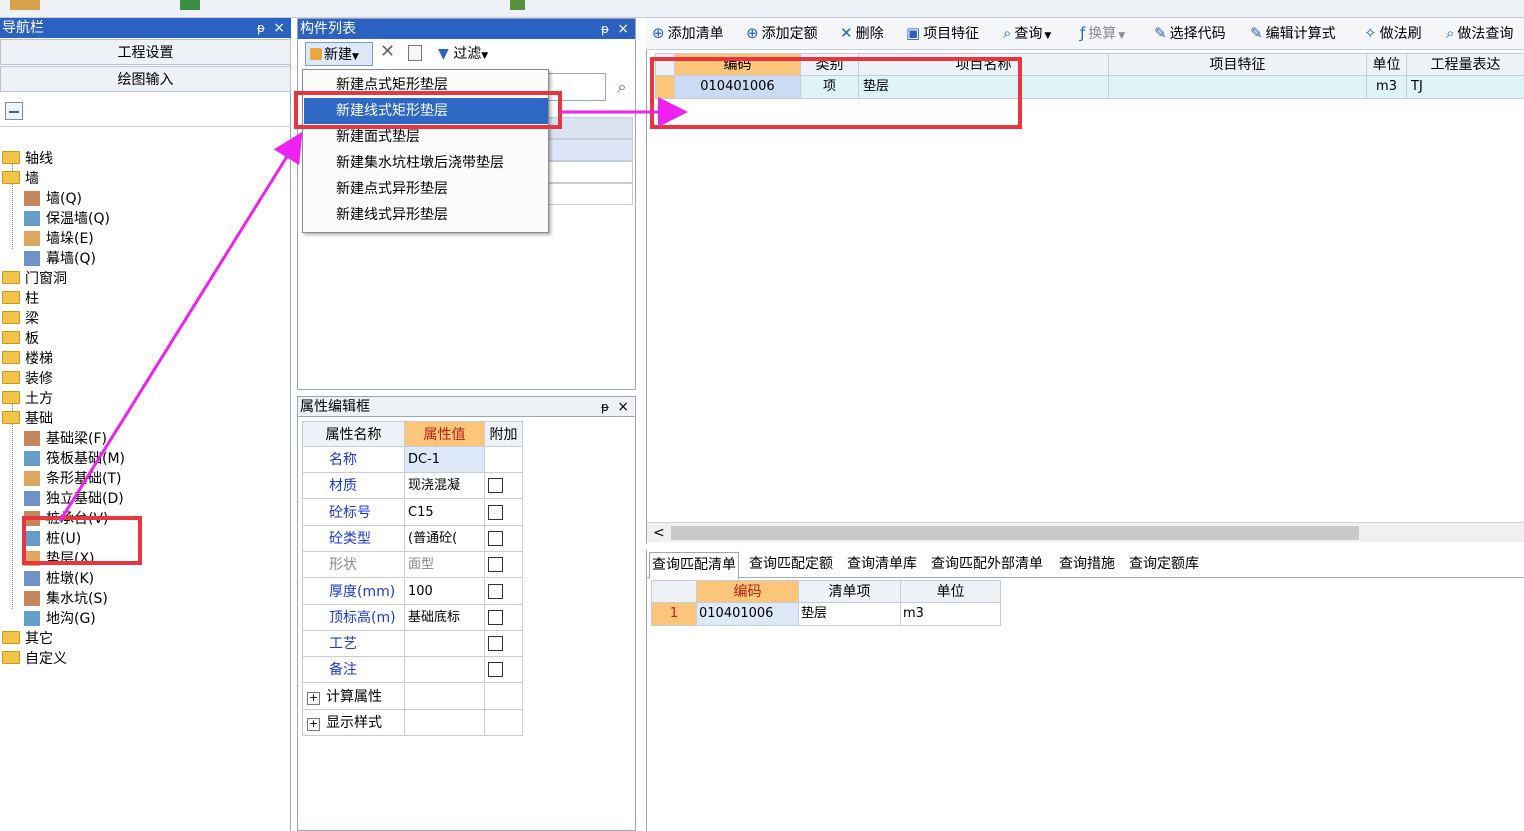 The image size is (1524, 831). Describe the element at coordinates (426, 85) in the screenshot. I see `menu-item: 新建点式矩形垫层` at that location.